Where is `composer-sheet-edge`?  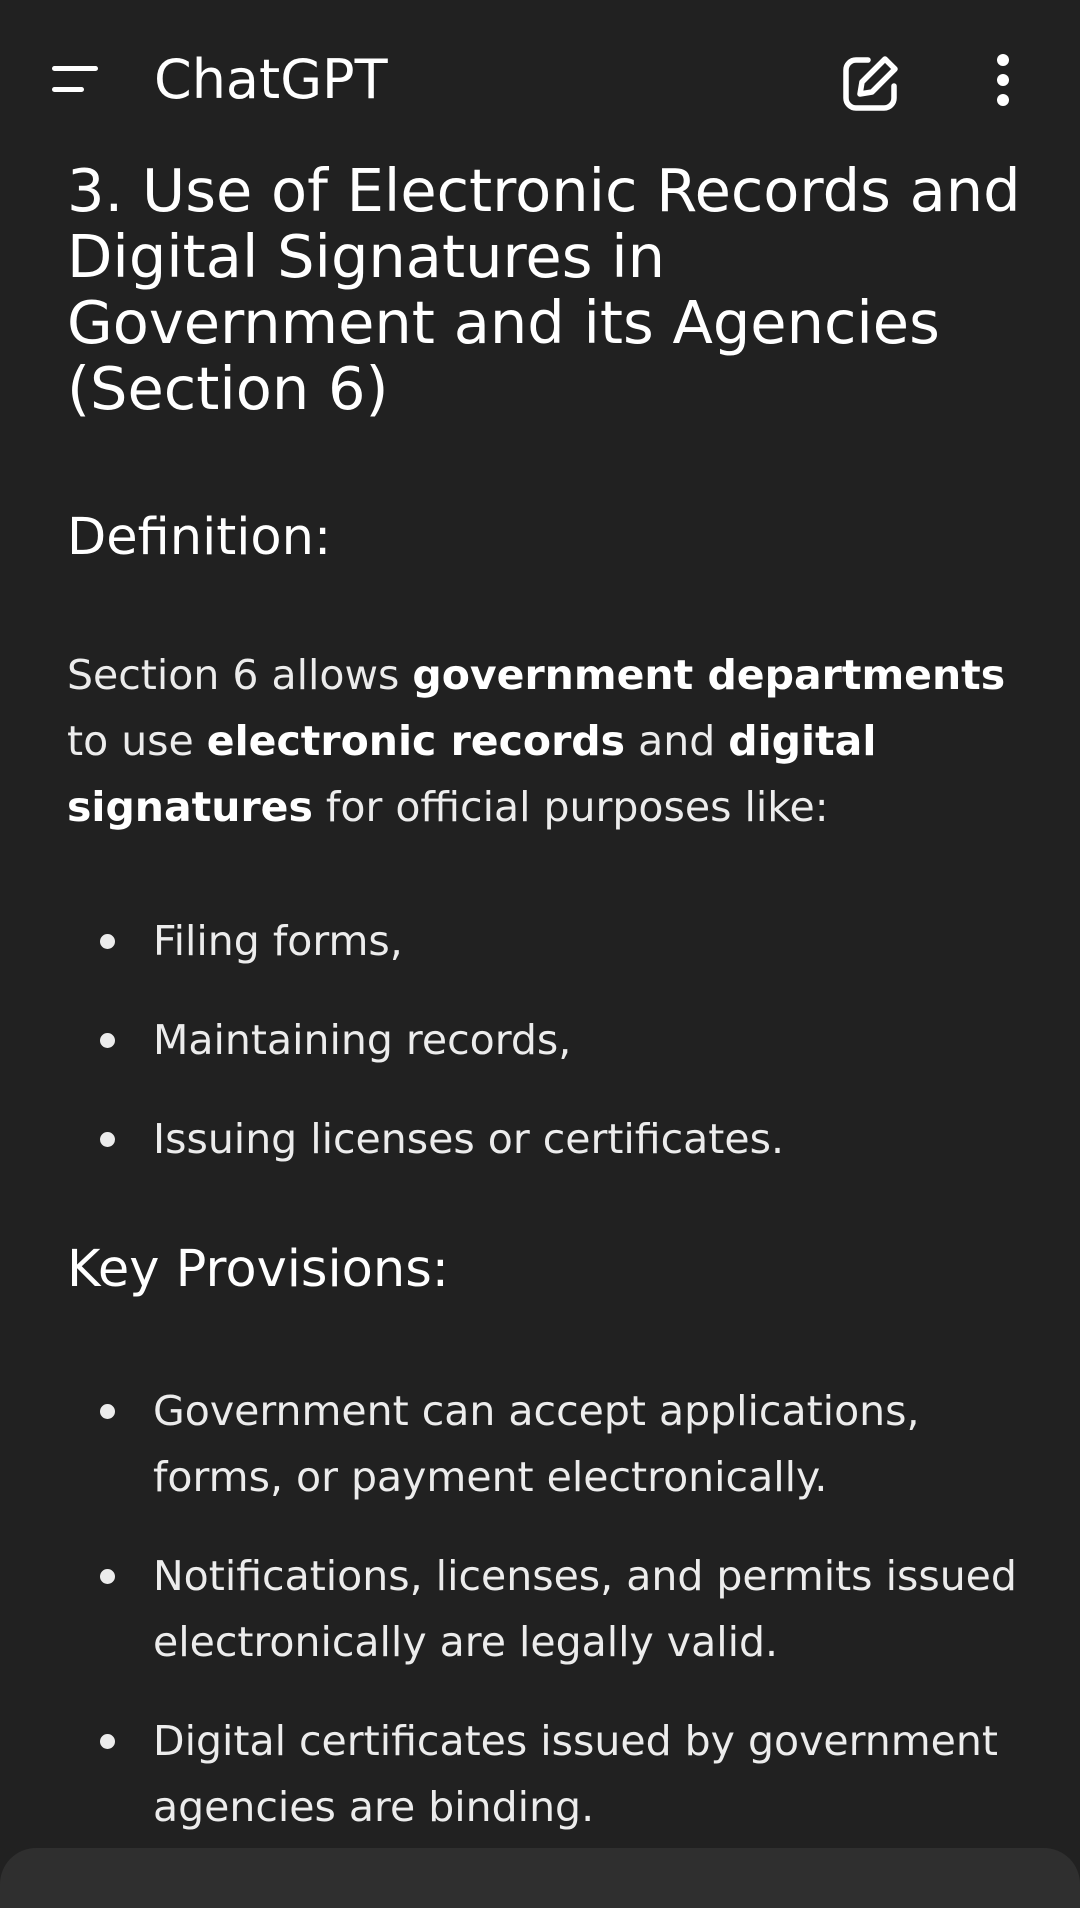
composer-sheet-edge is located at coordinates (540, 1878).